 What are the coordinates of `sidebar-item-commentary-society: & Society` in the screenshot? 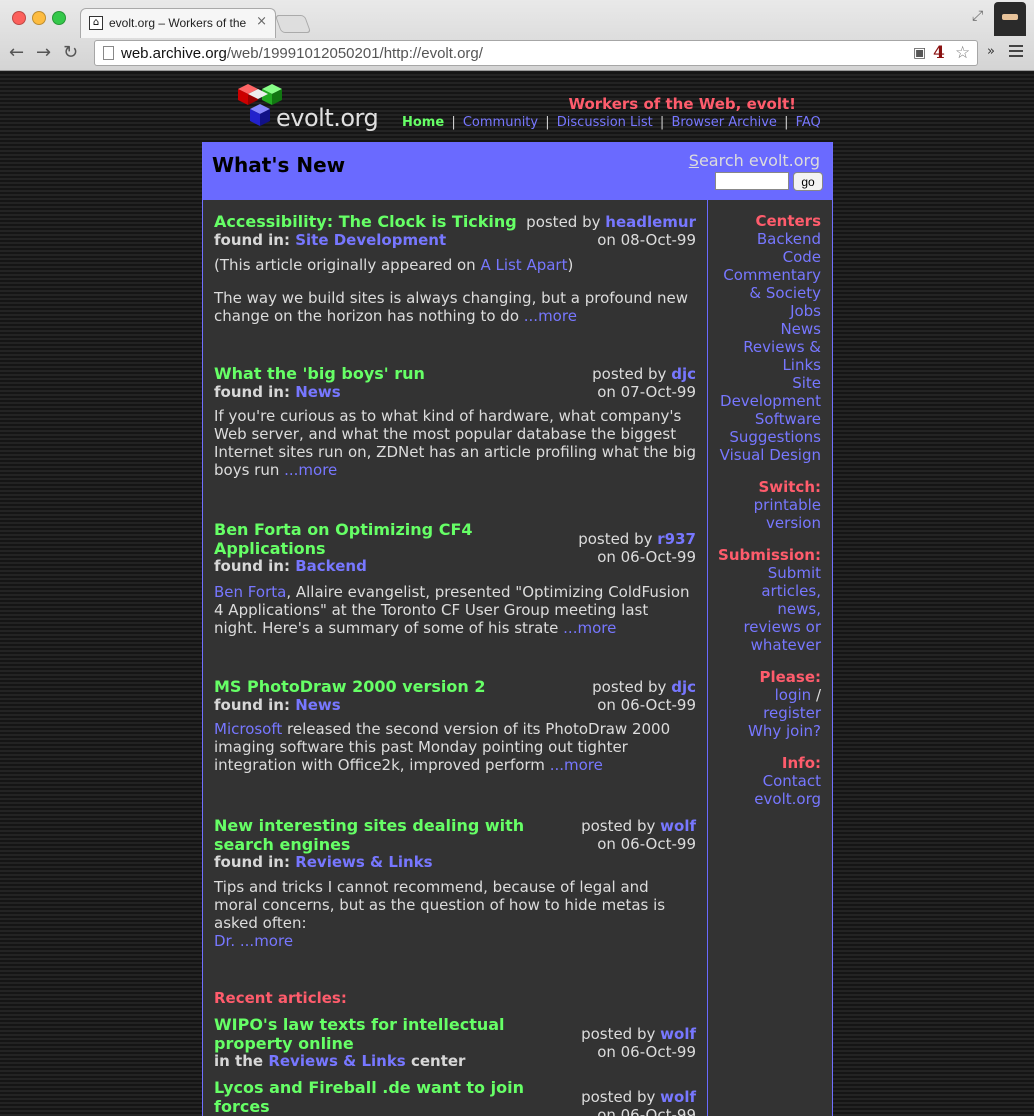 It's located at (766, 293).